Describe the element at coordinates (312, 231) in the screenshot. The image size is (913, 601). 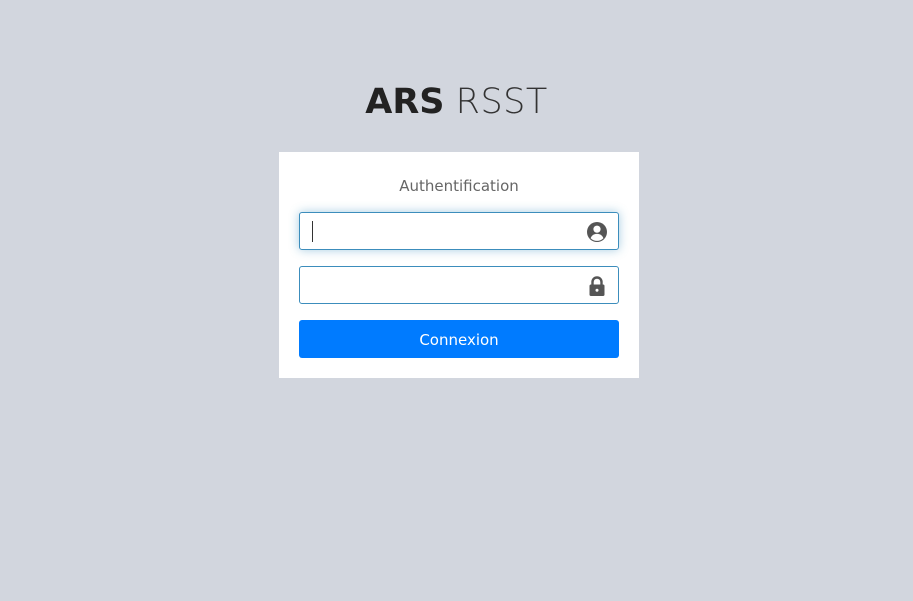
I see `text-caret` at that location.